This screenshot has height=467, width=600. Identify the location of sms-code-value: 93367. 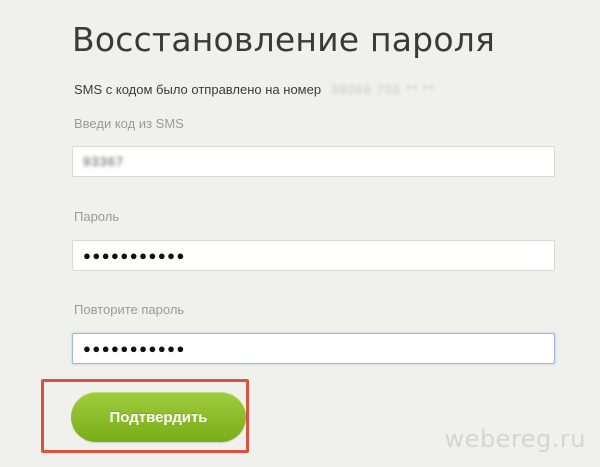
(104, 161).